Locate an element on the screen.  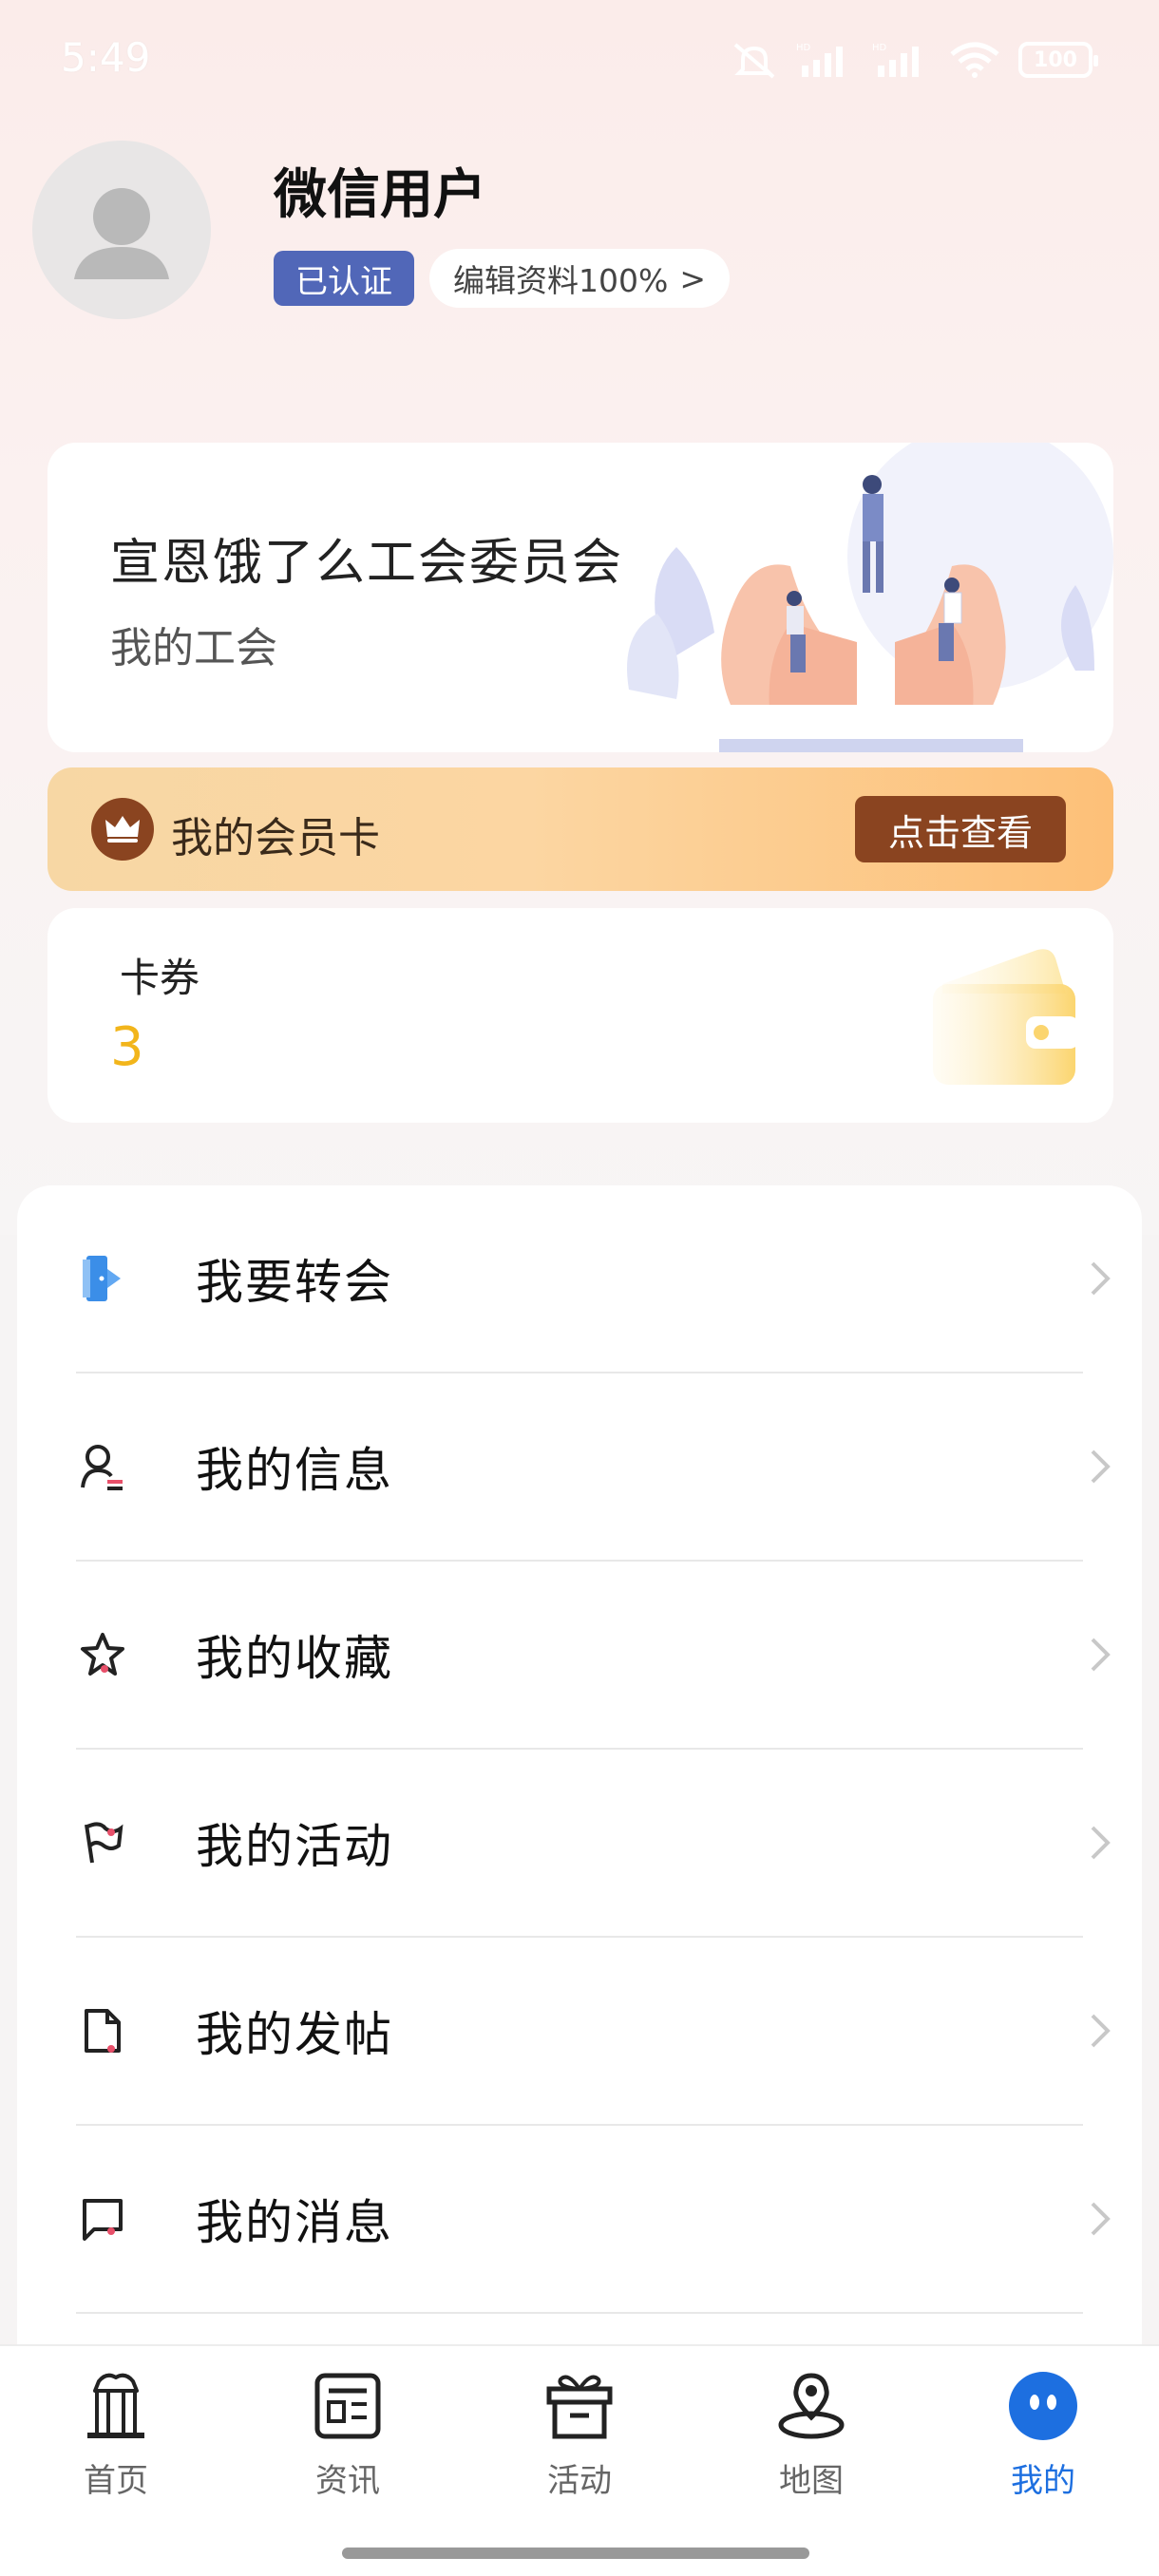
member-card-label: 我的会员卡 is located at coordinates (275, 838).